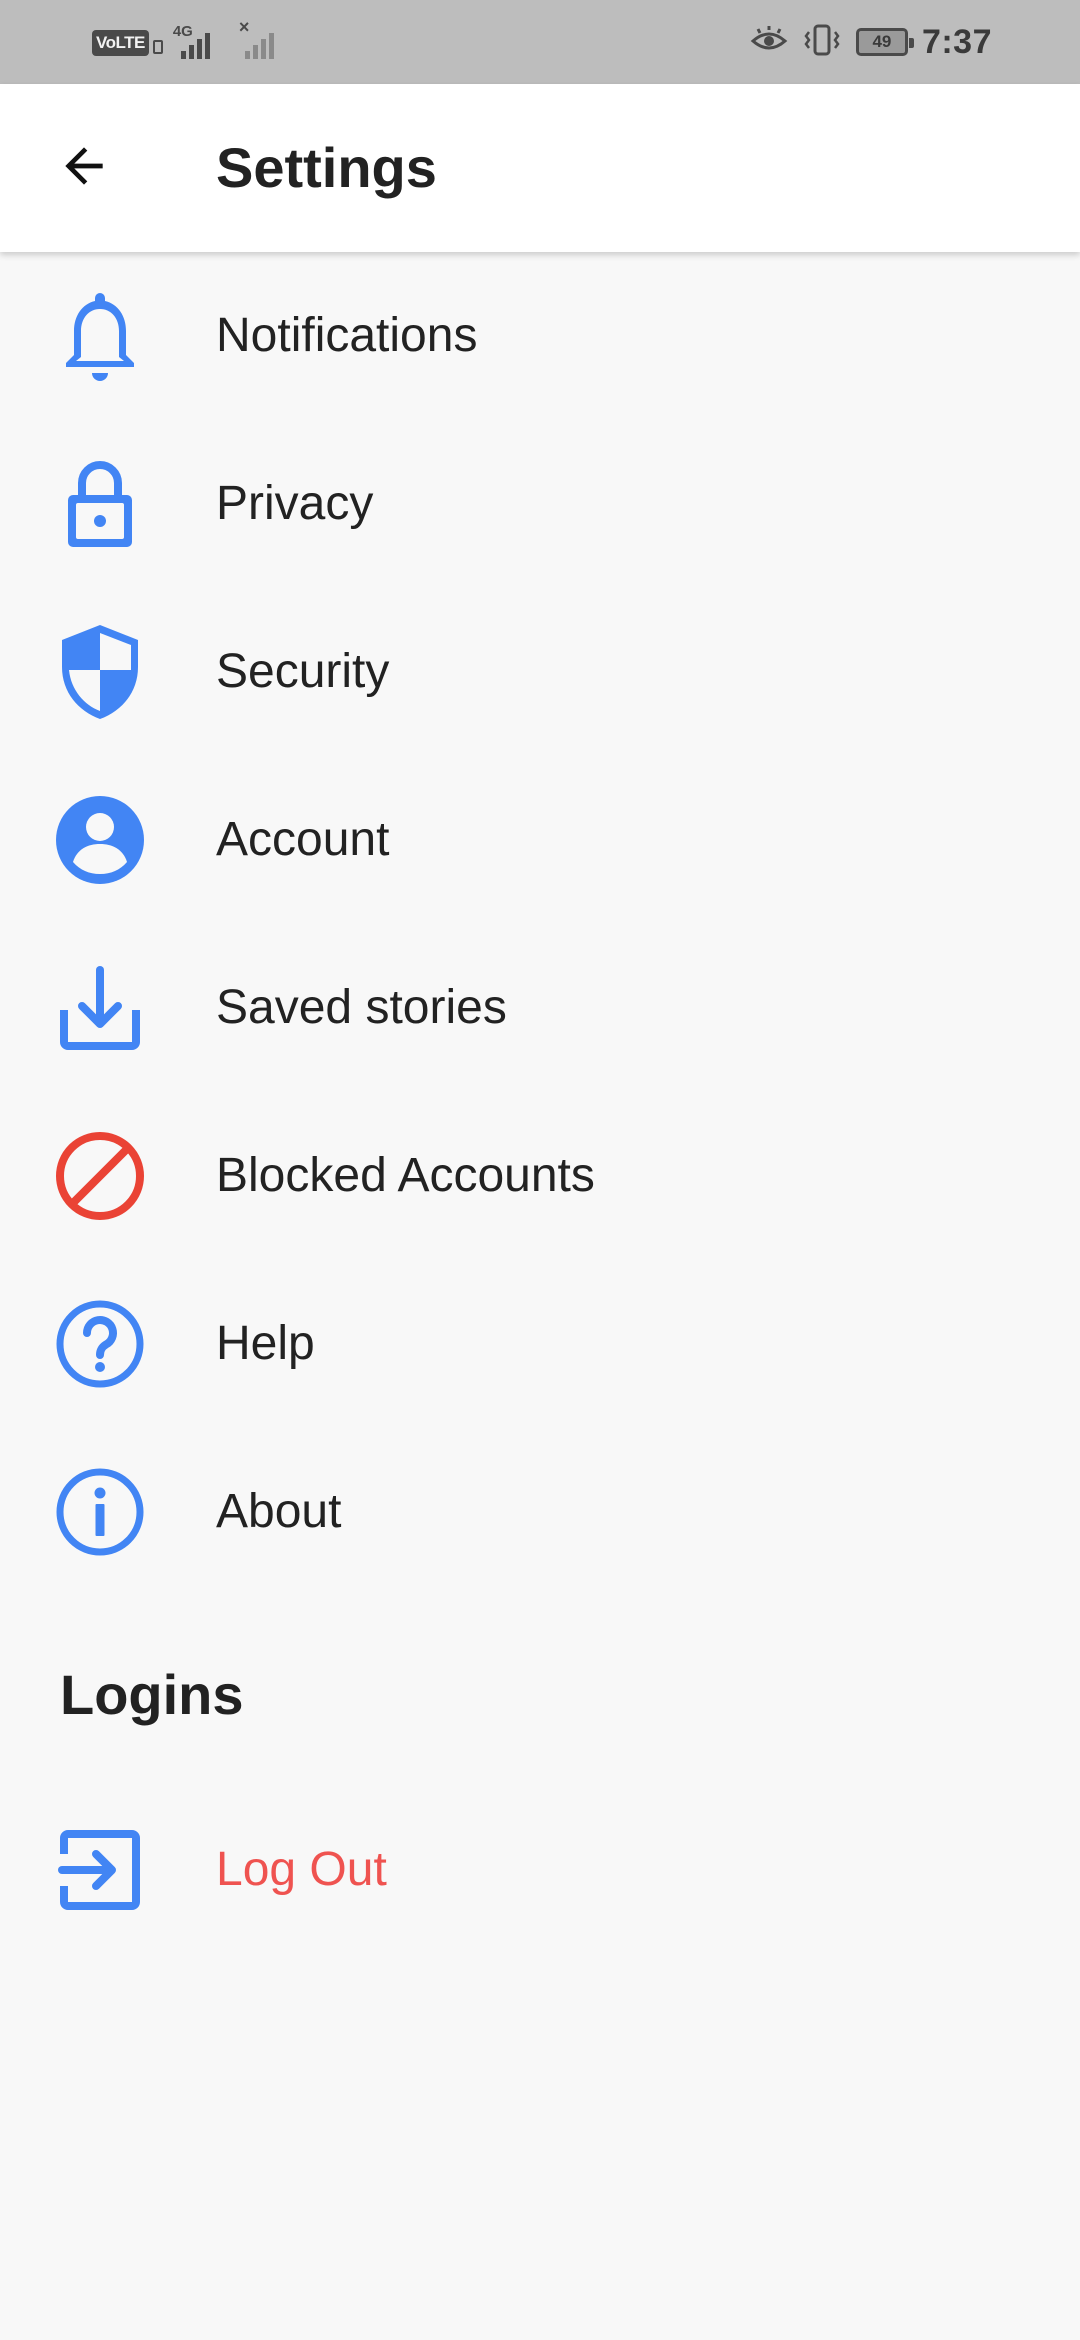 This screenshot has height=2340, width=1080. I want to click on status-left: VoLTE 4G ×, so click(188, 39).